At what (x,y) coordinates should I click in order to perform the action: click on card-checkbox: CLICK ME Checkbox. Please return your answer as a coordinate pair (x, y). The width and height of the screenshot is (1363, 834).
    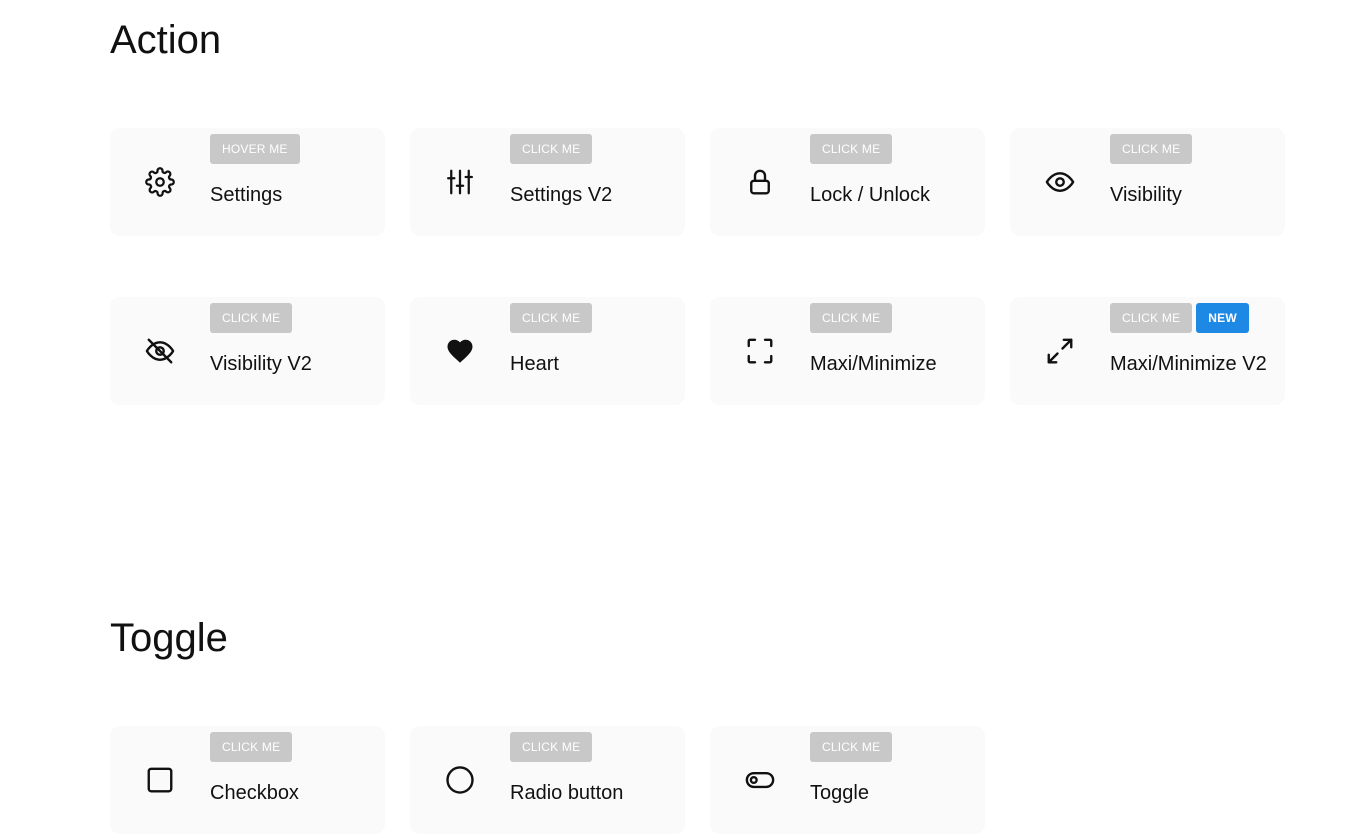
    Looking at the image, I should click on (247, 780).